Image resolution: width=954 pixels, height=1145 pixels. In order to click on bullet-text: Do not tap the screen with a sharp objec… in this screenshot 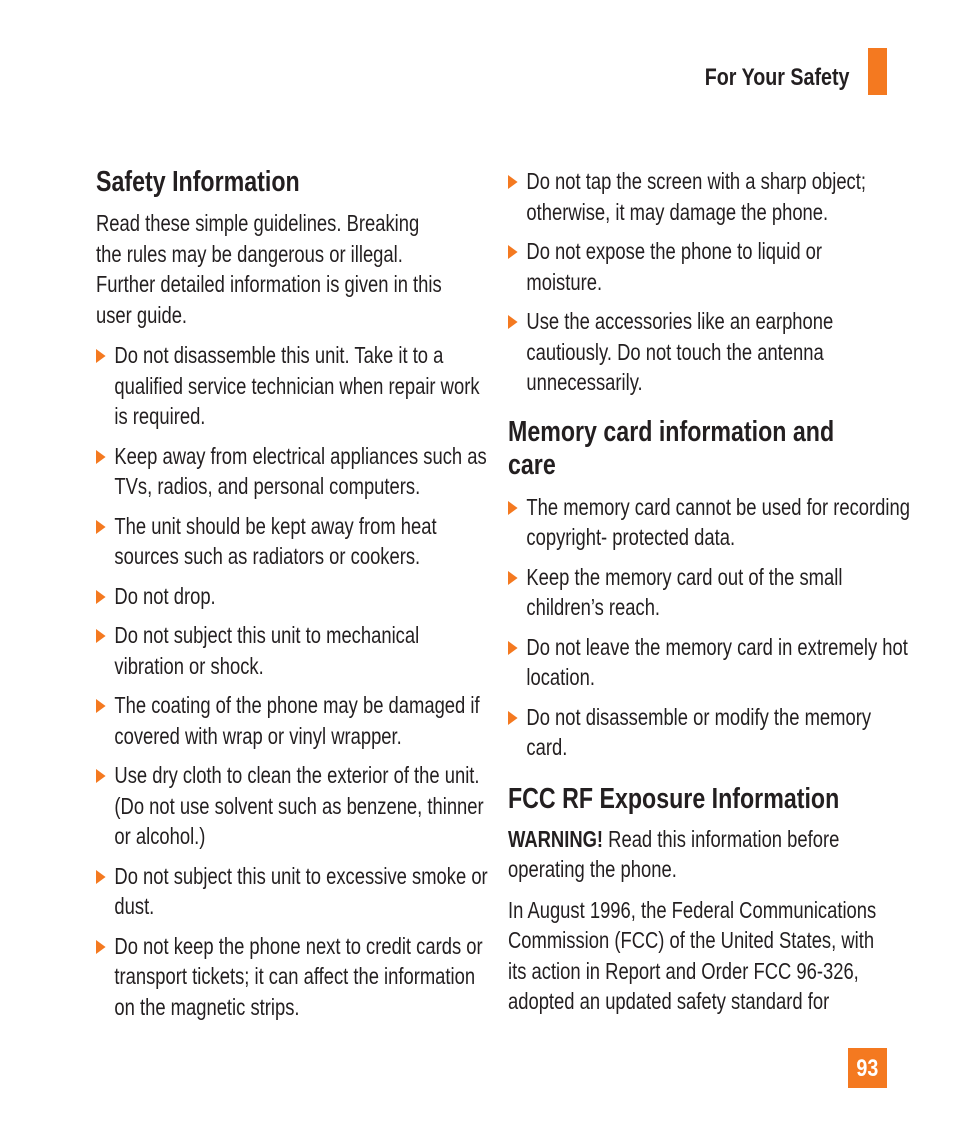, I will do `click(696, 196)`.